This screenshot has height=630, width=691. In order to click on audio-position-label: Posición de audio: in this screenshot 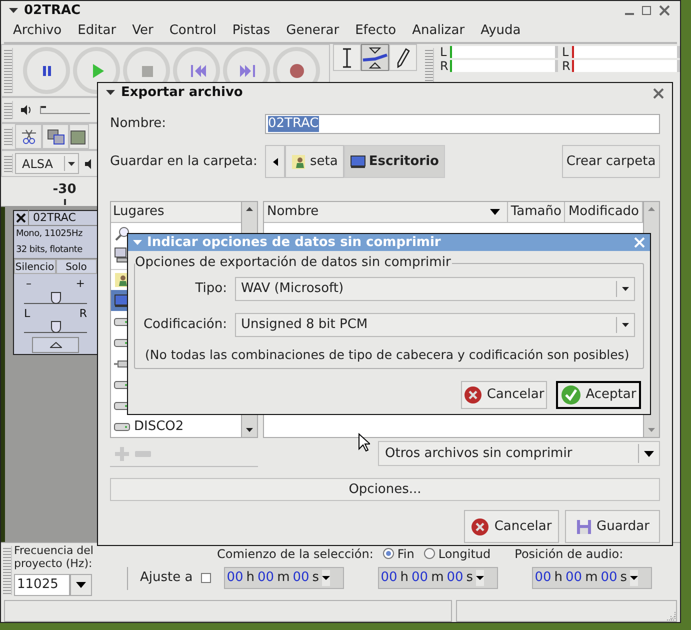, I will do `click(569, 554)`.